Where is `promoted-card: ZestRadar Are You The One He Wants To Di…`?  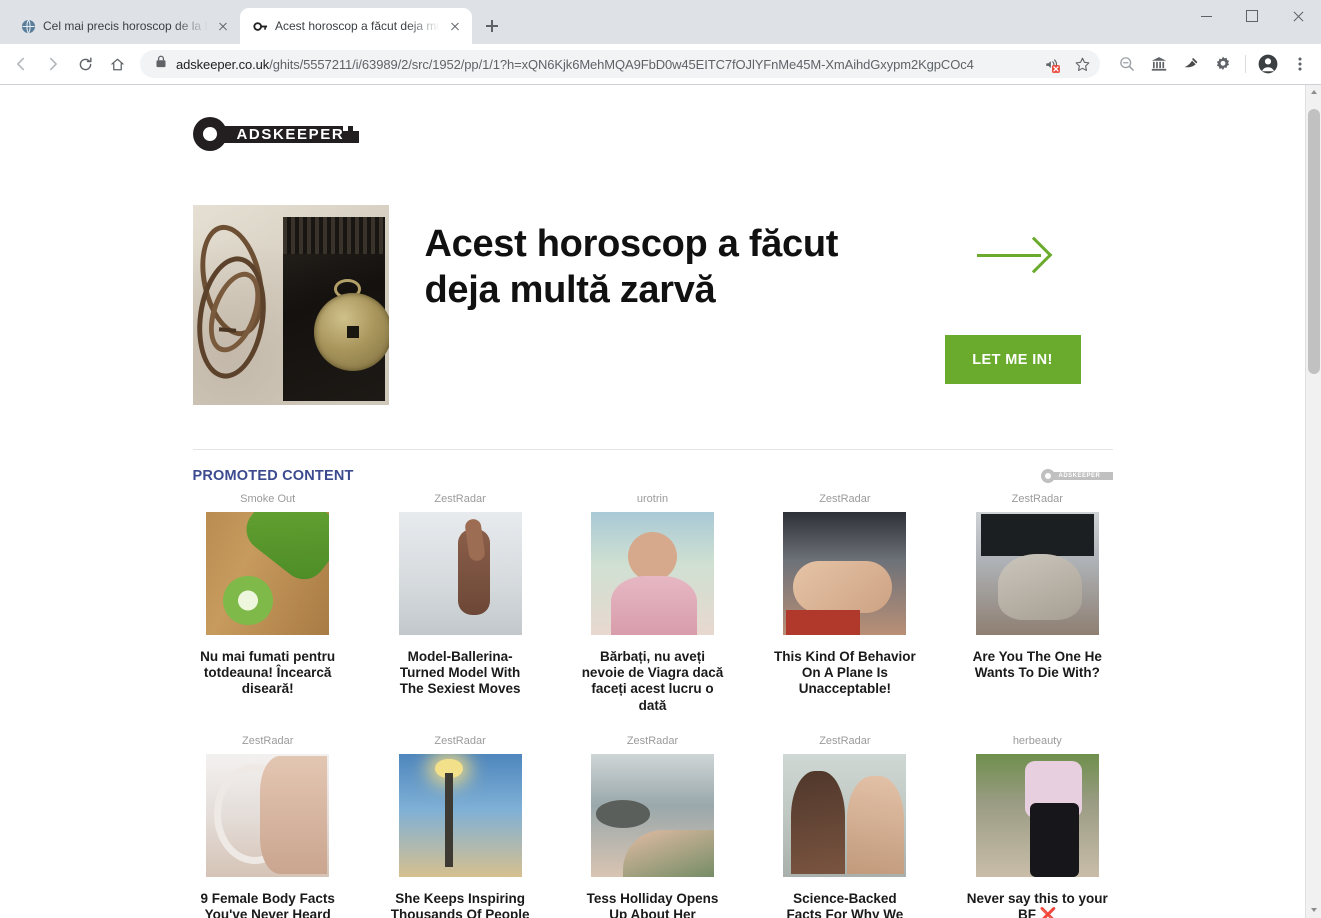 promoted-card: ZestRadar Are You The One He Wants To Di… is located at coordinates (1037, 609).